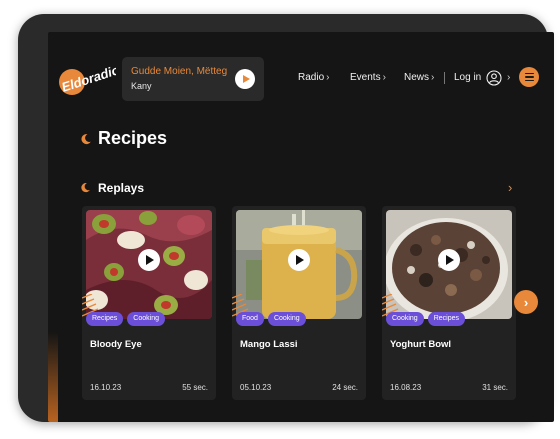  Describe the element at coordinates (345, 387) in the screenshot. I see `card-duration: 24 sec.` at that location.